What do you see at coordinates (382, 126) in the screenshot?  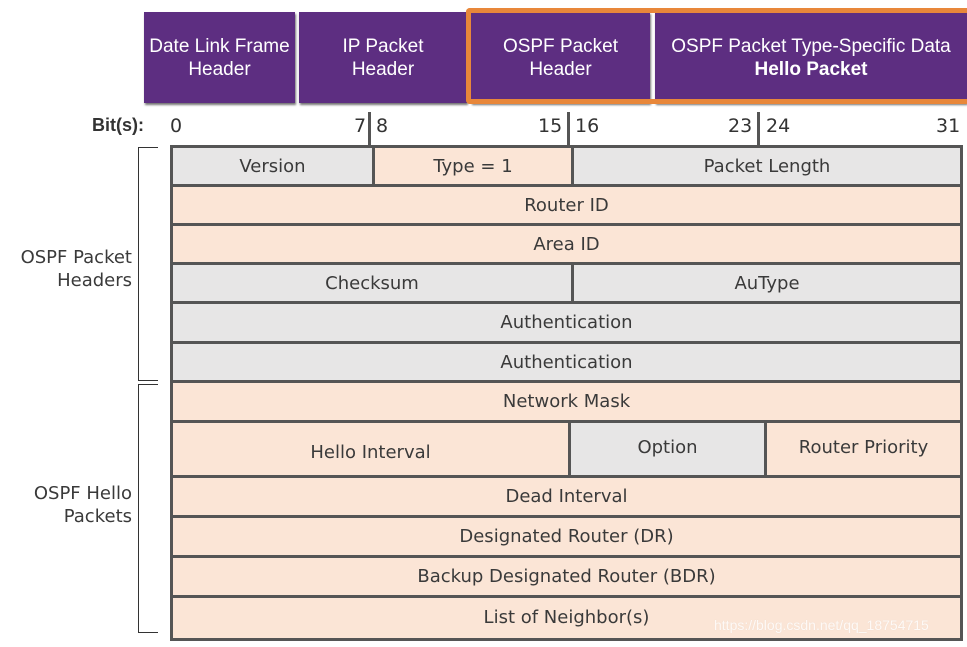 I see `bit-tick-label: 8` at bounding box center [382, 126].